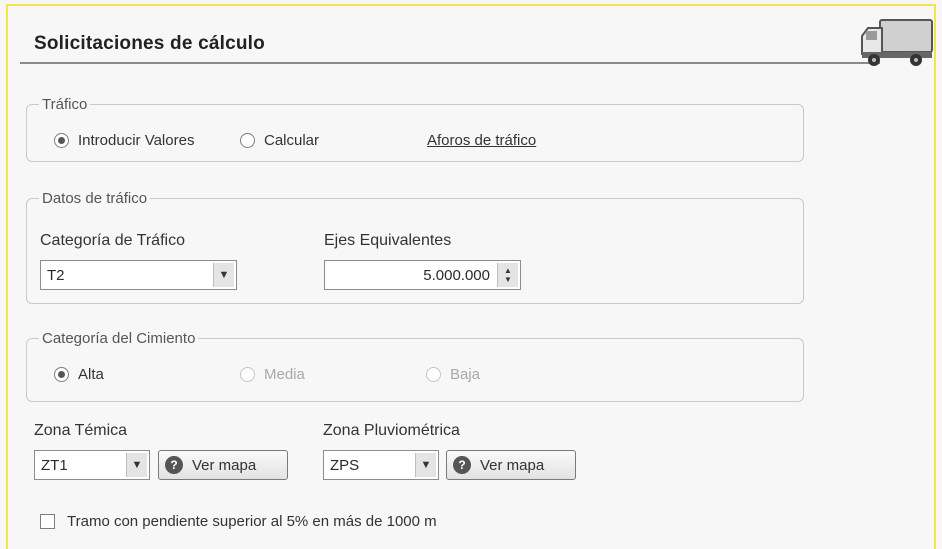  Describe the element at coordinates (481, 140) in the screenshot. I see `aforos-trafico-link: Aforos de tráfico` at that location.